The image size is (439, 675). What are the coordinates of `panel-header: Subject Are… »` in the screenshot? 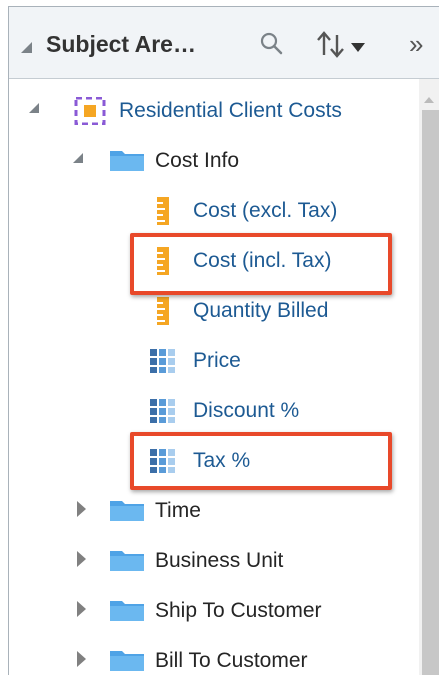 It's located at (224, 43).